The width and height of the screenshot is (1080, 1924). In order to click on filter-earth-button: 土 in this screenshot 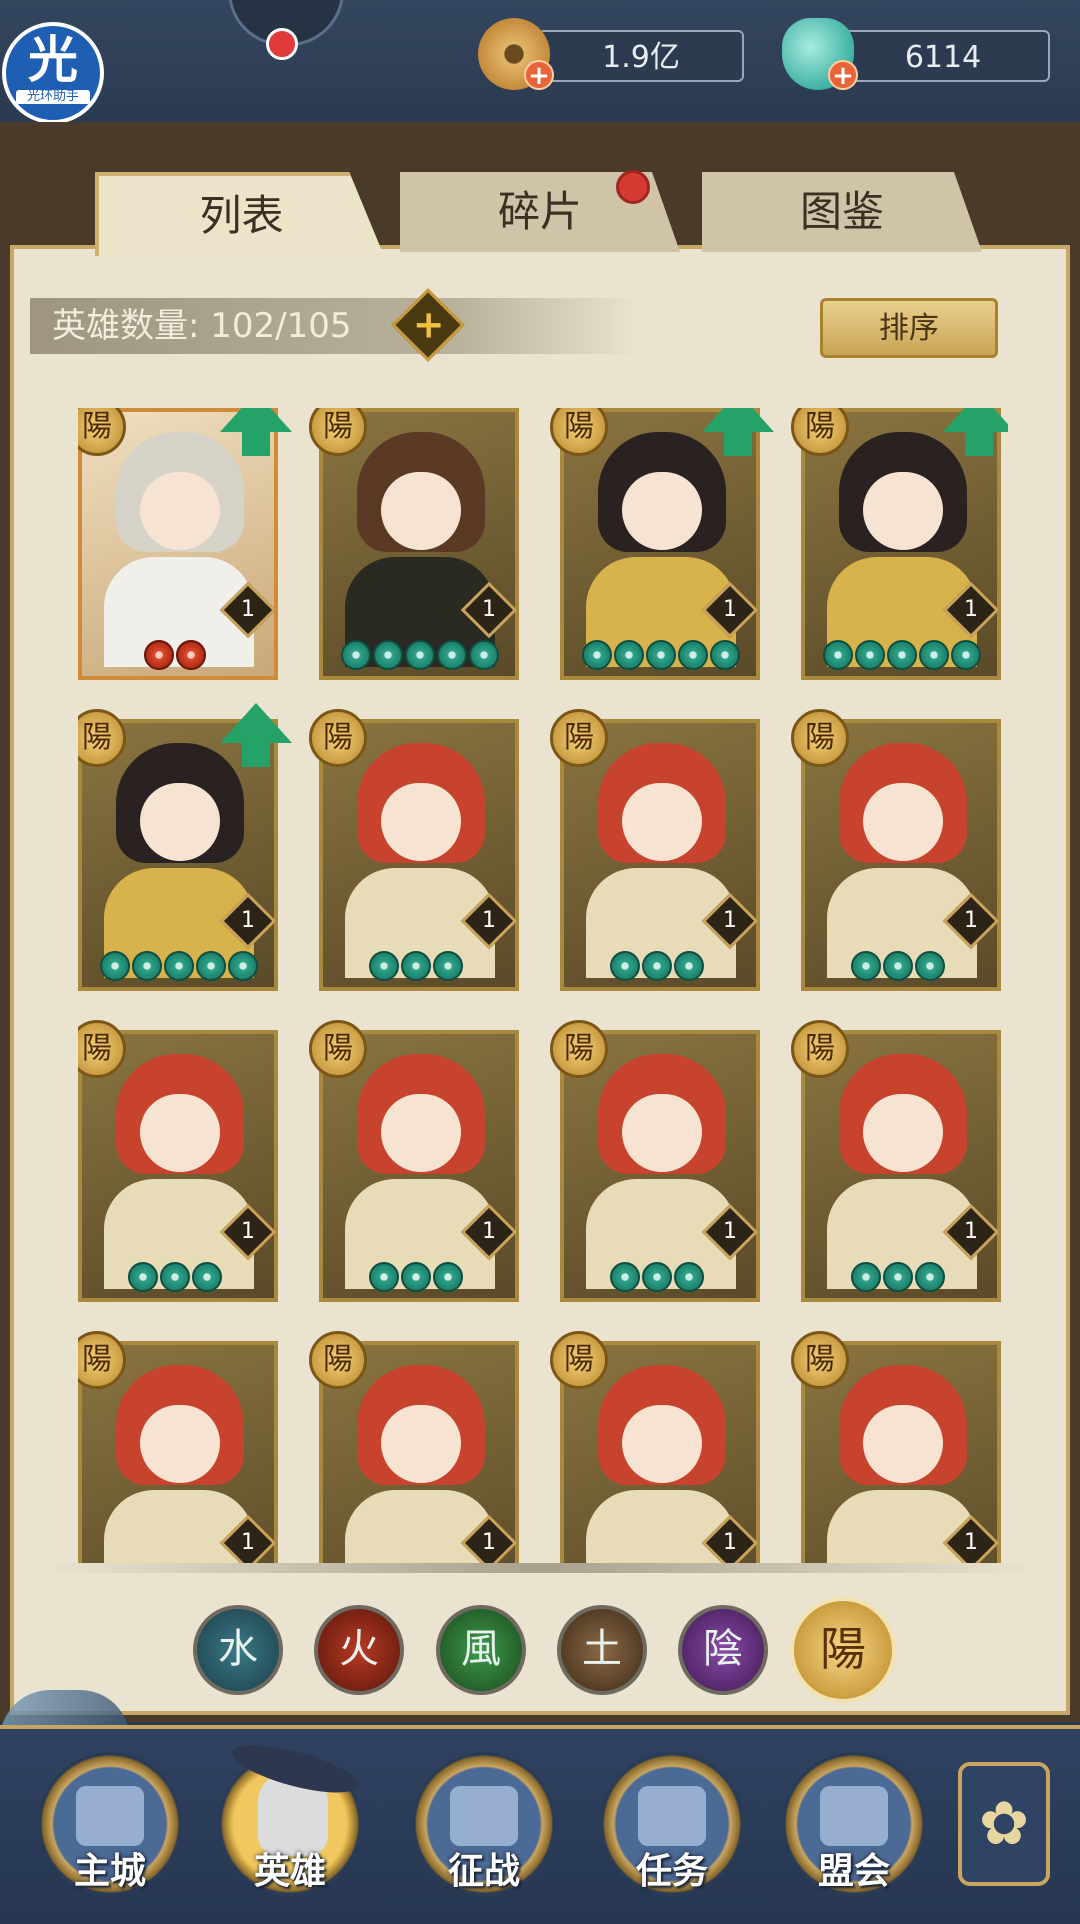, I will do `click(602, 1650)`.